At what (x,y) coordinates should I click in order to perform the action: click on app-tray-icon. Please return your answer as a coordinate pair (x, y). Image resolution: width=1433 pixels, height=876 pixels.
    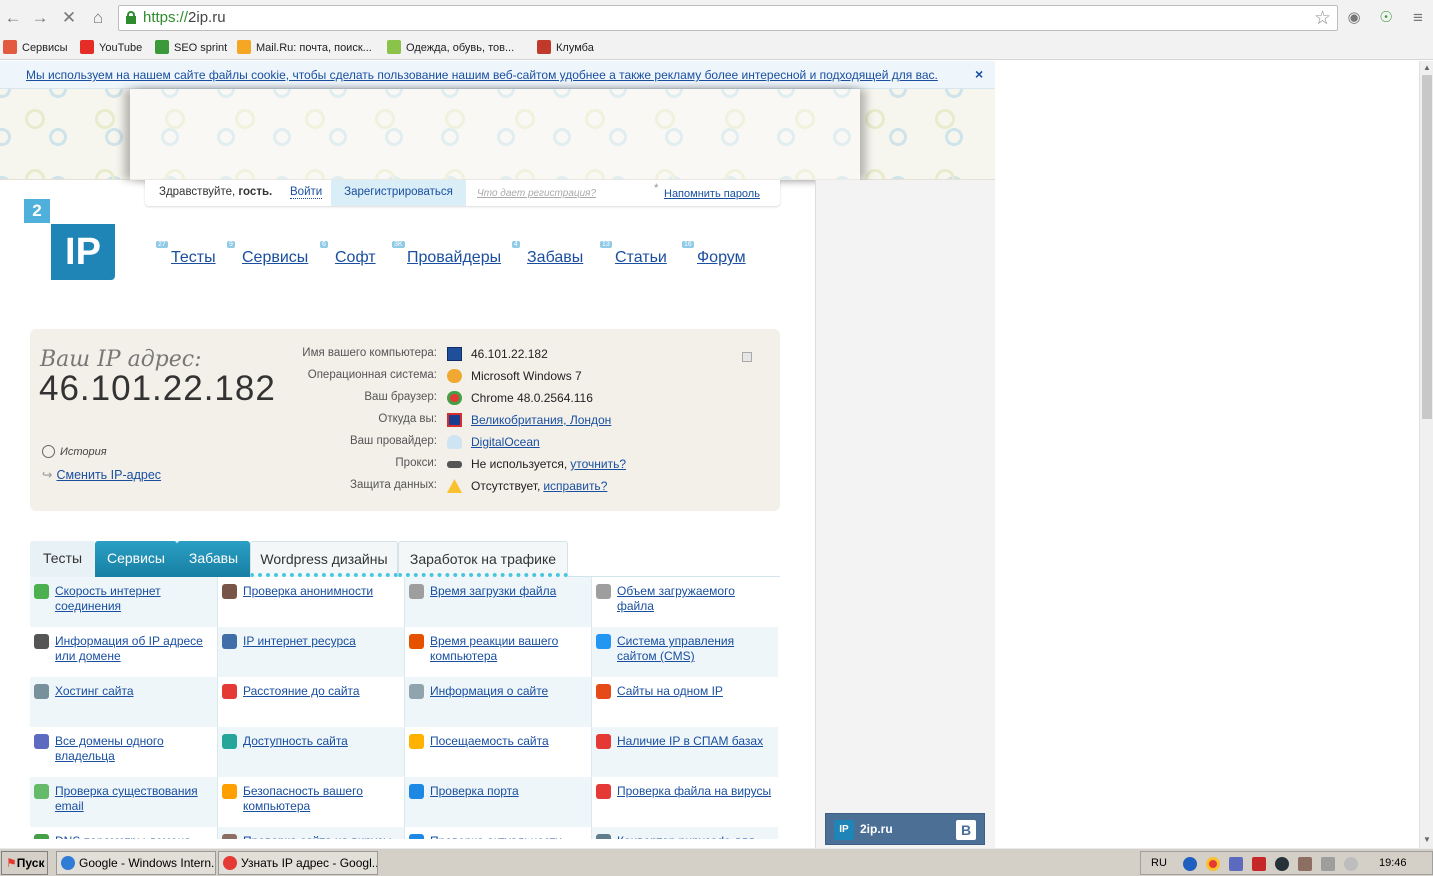
    Looking at the image, I should click on (1236, 864).